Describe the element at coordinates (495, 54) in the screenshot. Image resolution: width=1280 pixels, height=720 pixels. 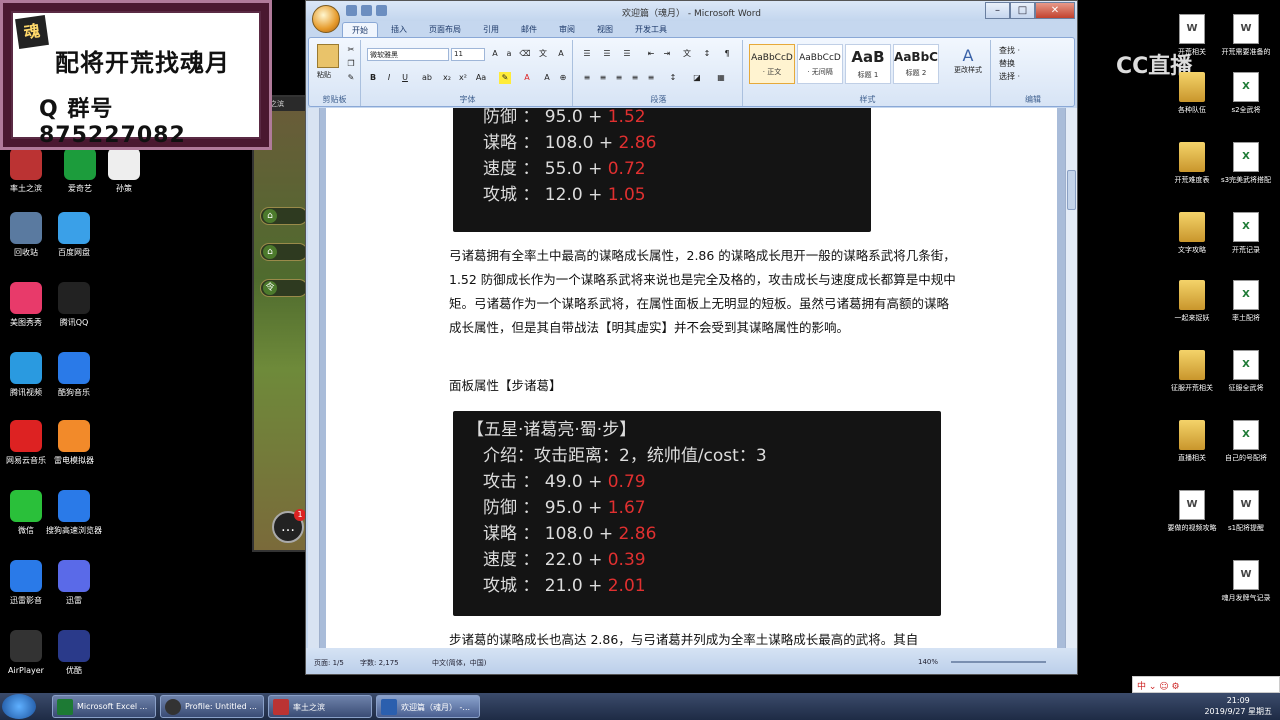
I see `grow-font-icon: A` at that location.